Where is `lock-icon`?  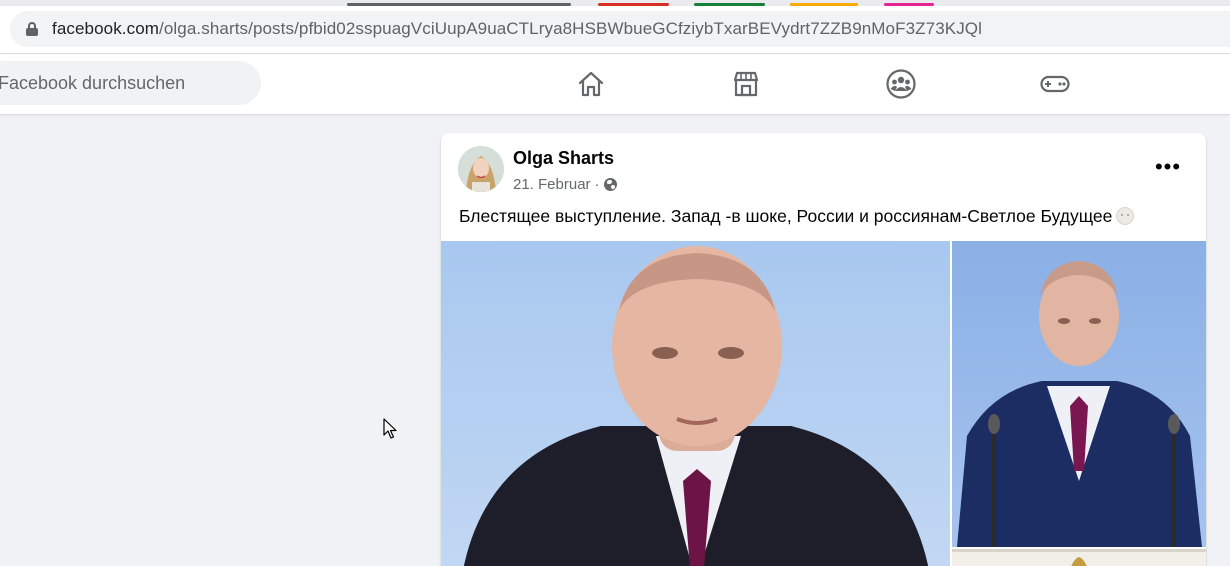 lock-icon is located at coordinates (32, 29).